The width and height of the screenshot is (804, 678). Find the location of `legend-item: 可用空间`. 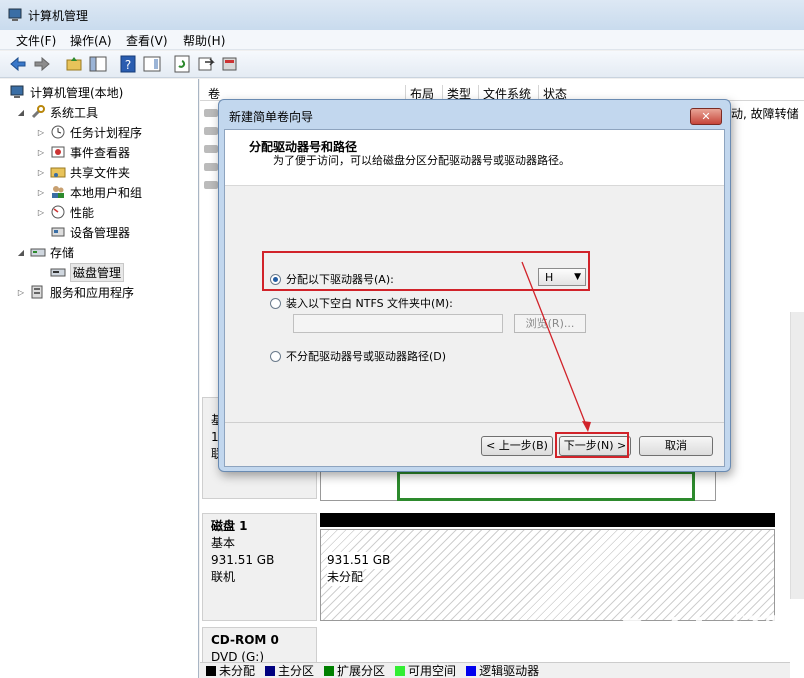

legend-item: 可用空间 is located at coordinates (425, 670).